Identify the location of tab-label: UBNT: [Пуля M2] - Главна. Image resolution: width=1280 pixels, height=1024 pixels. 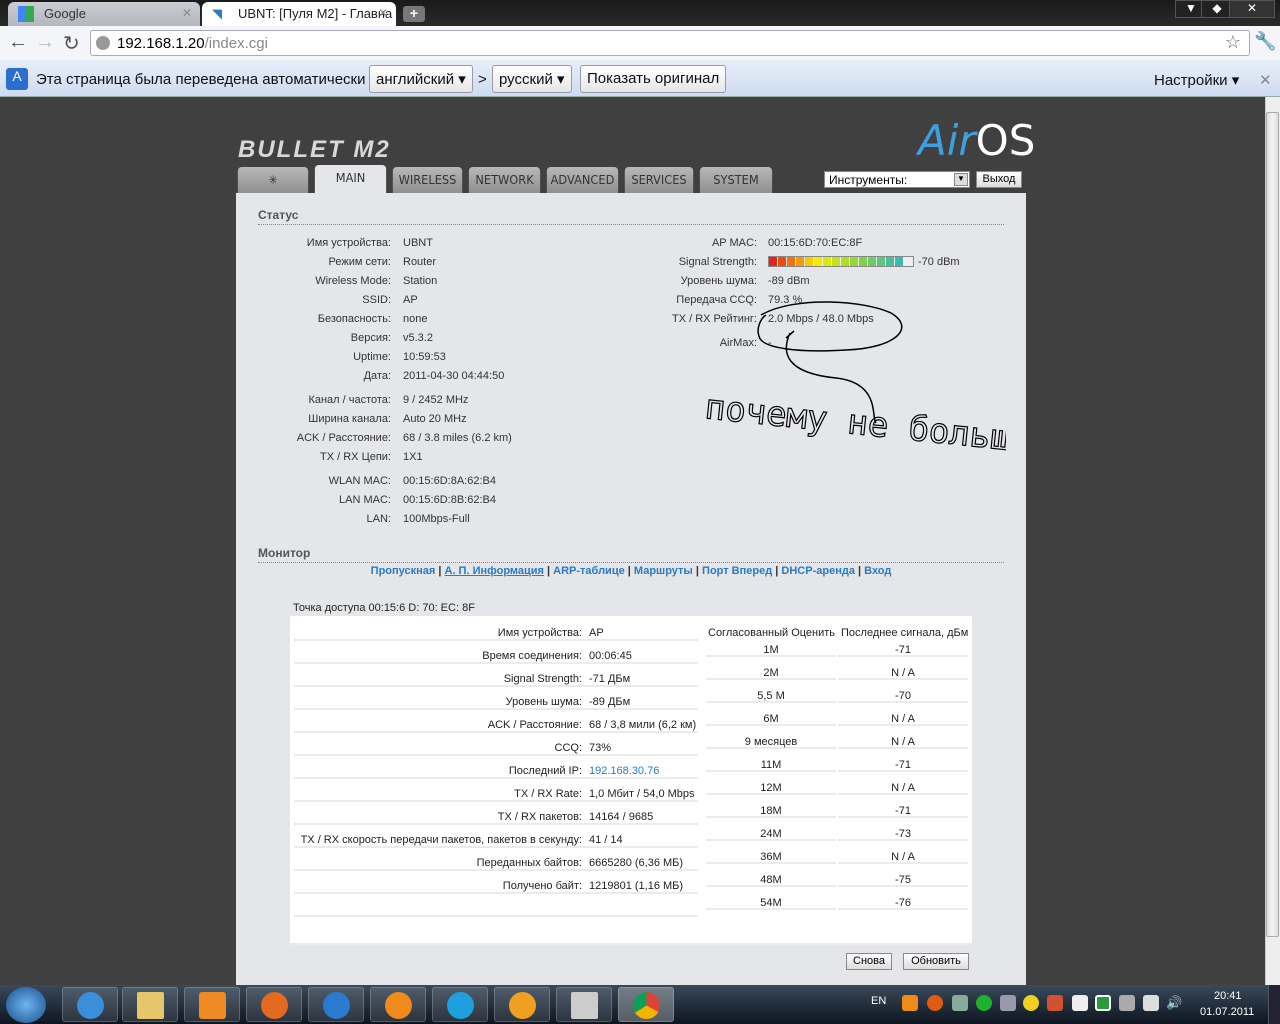
(315, 13).